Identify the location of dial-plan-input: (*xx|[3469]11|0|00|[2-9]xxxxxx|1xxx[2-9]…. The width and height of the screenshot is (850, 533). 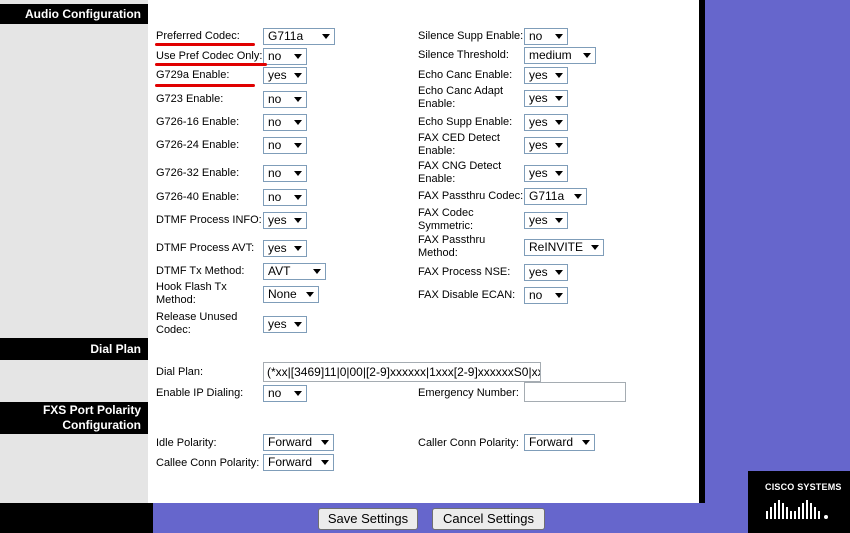
(402, 372).